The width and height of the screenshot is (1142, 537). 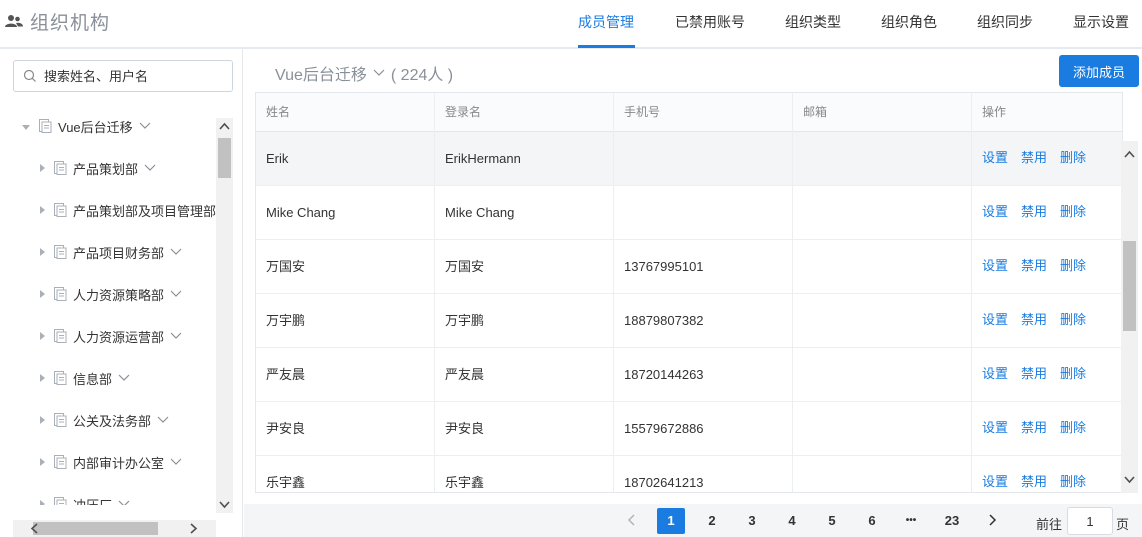 What do you see at coordinates (832, 521) in the screenshot?
I see `page-button: 5` at bounding box center [832, 521].